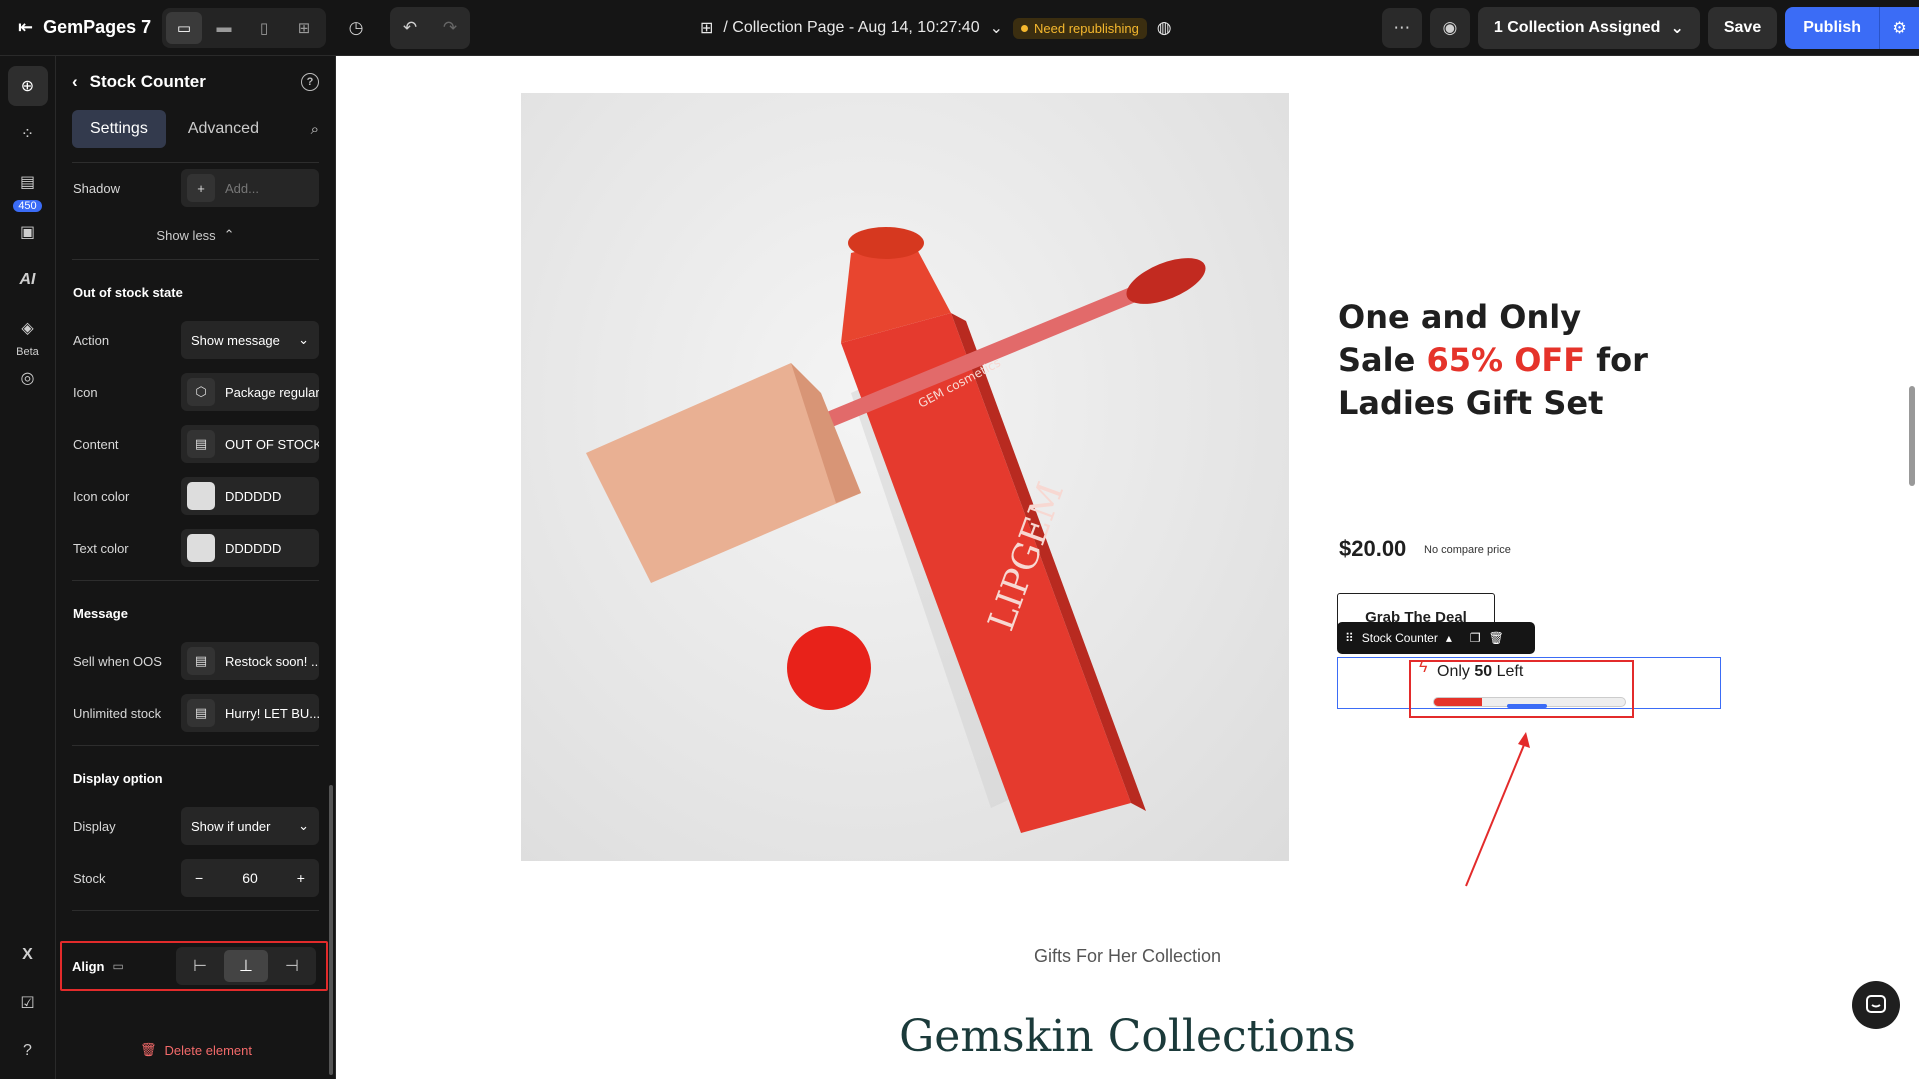 The image size is (1919, 1079). I want to click on panel-scrollbar, so click(331, 930).